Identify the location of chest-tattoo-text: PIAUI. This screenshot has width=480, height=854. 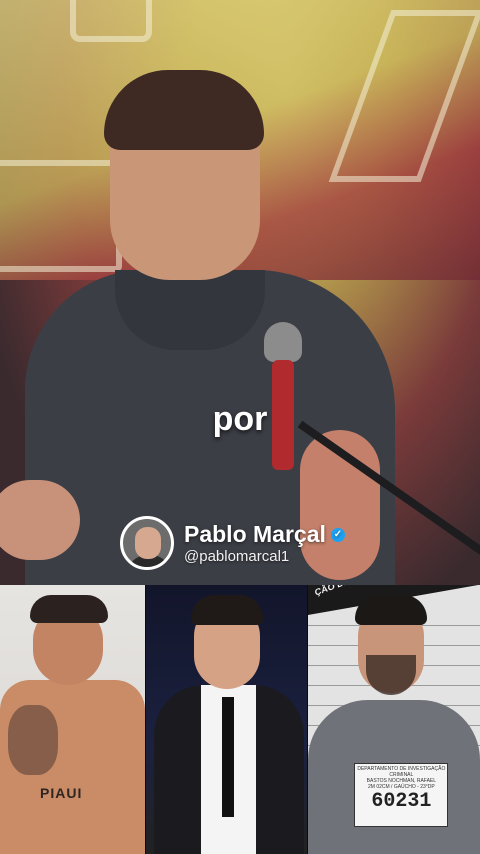
(61, 793).